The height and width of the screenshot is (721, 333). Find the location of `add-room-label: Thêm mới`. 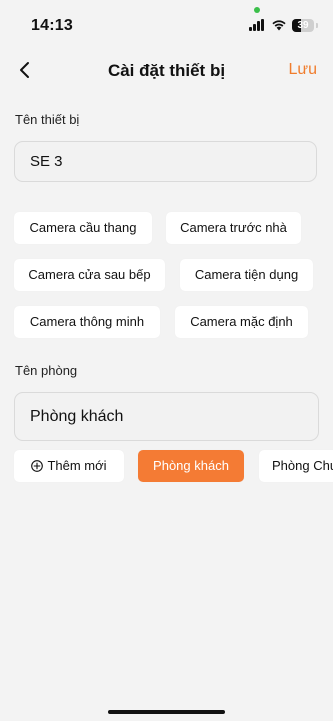

add-room-label: Thêm mới is located at coordinates (77, 465).